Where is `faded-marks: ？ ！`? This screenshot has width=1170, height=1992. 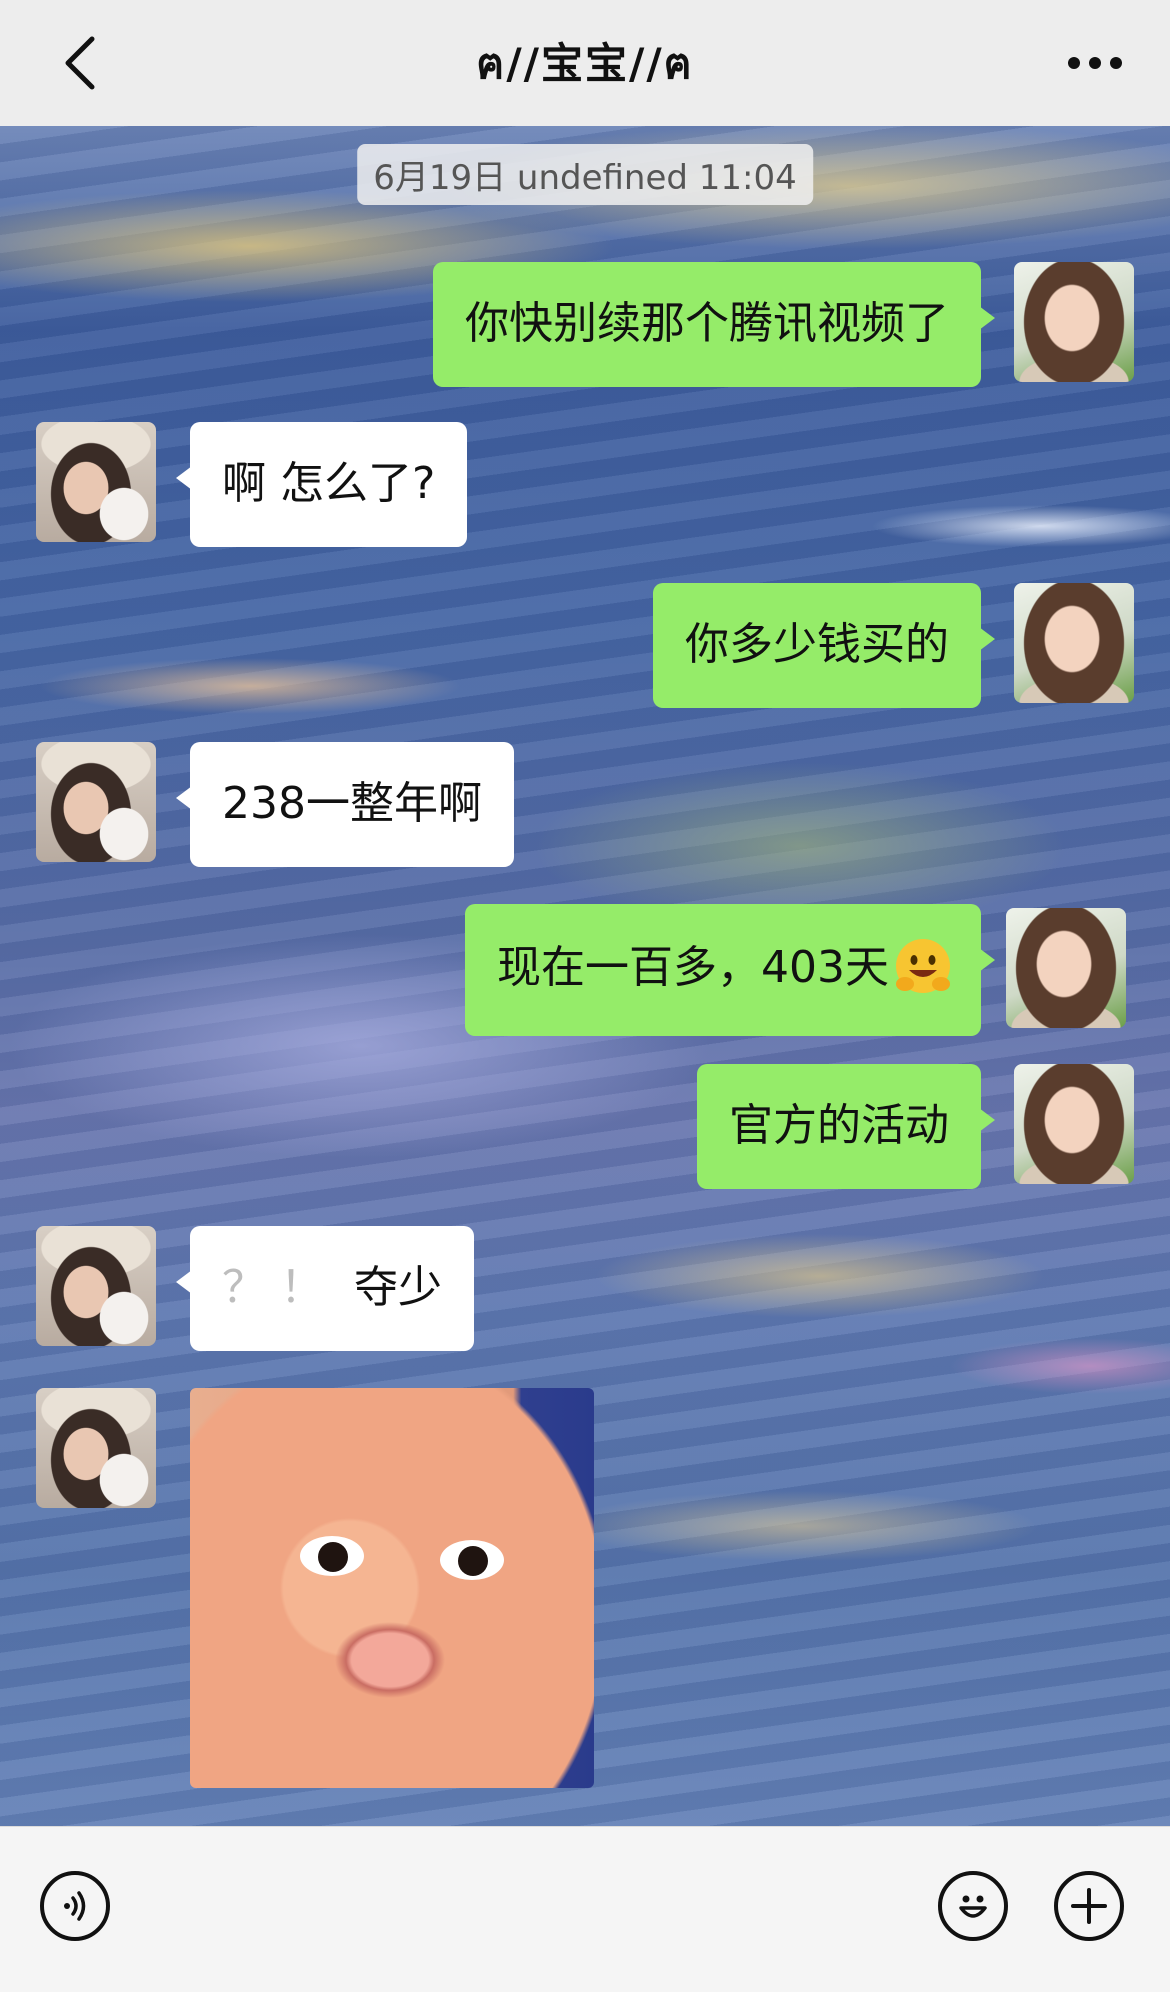 faded-marks: ？ ！ is located at coordinates (273, 1287).